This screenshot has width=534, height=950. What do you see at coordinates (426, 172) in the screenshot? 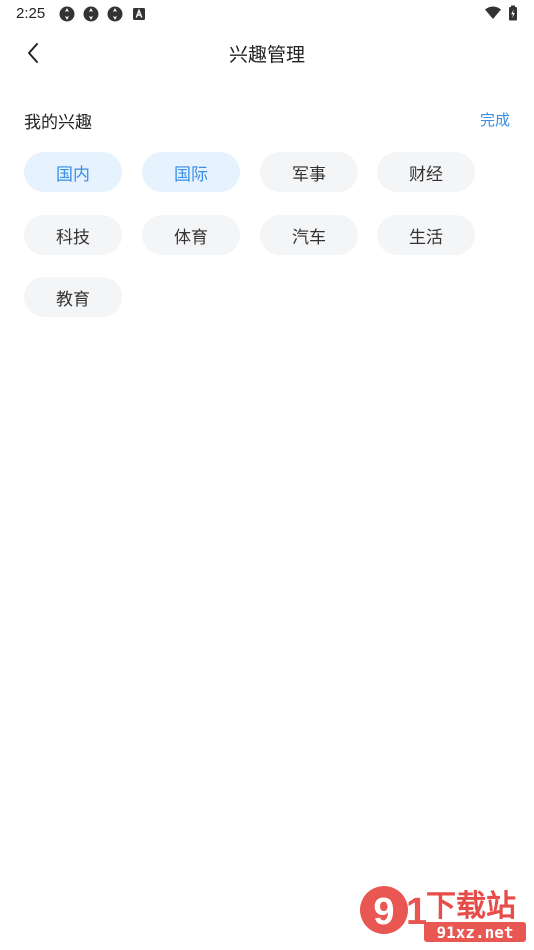
I see `interest-tag: 财经` at bounding box center [426, 172].